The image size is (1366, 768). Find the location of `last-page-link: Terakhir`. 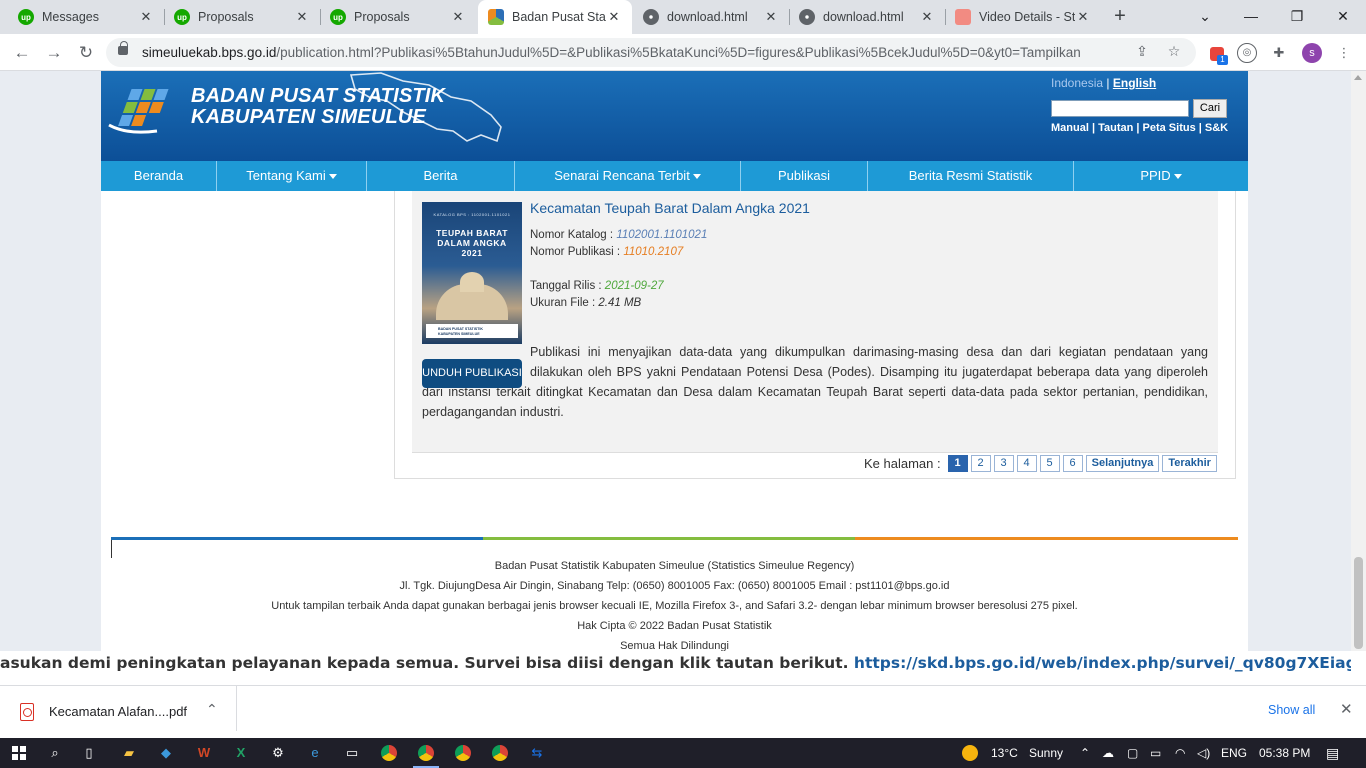

last-page-link: Terakhir is located at coordinates (1189, 463).